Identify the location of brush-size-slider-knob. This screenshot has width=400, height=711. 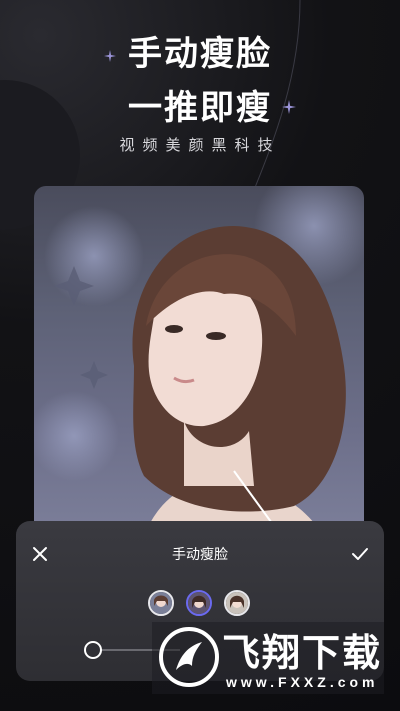
(93, 650).